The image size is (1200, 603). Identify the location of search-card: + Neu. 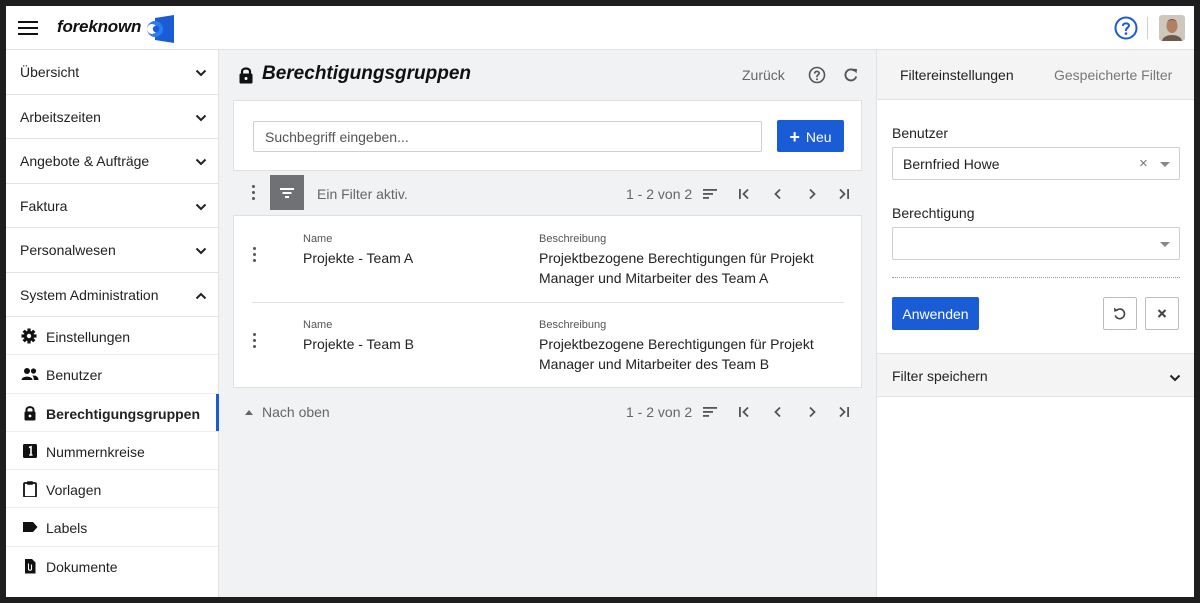
(547, 135).